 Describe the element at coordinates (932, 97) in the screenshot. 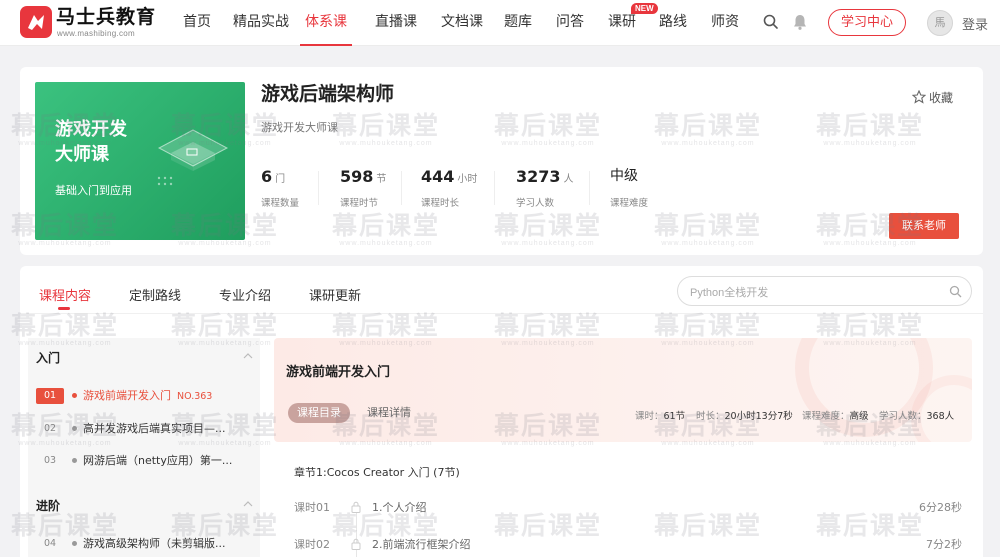

I see `favorite-button: 收藏` at that location.